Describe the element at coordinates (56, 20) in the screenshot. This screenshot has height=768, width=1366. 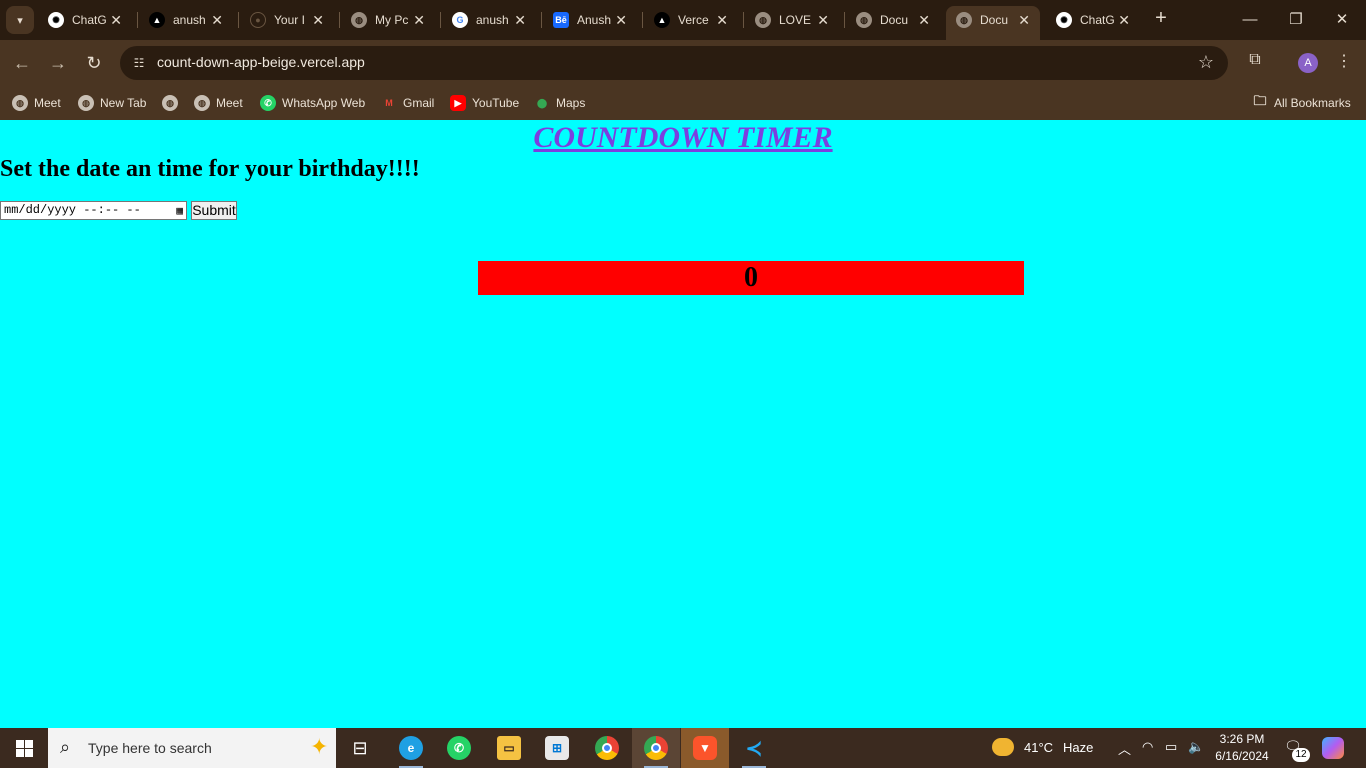
I see `chatgpt-icon: ✺` at that location.